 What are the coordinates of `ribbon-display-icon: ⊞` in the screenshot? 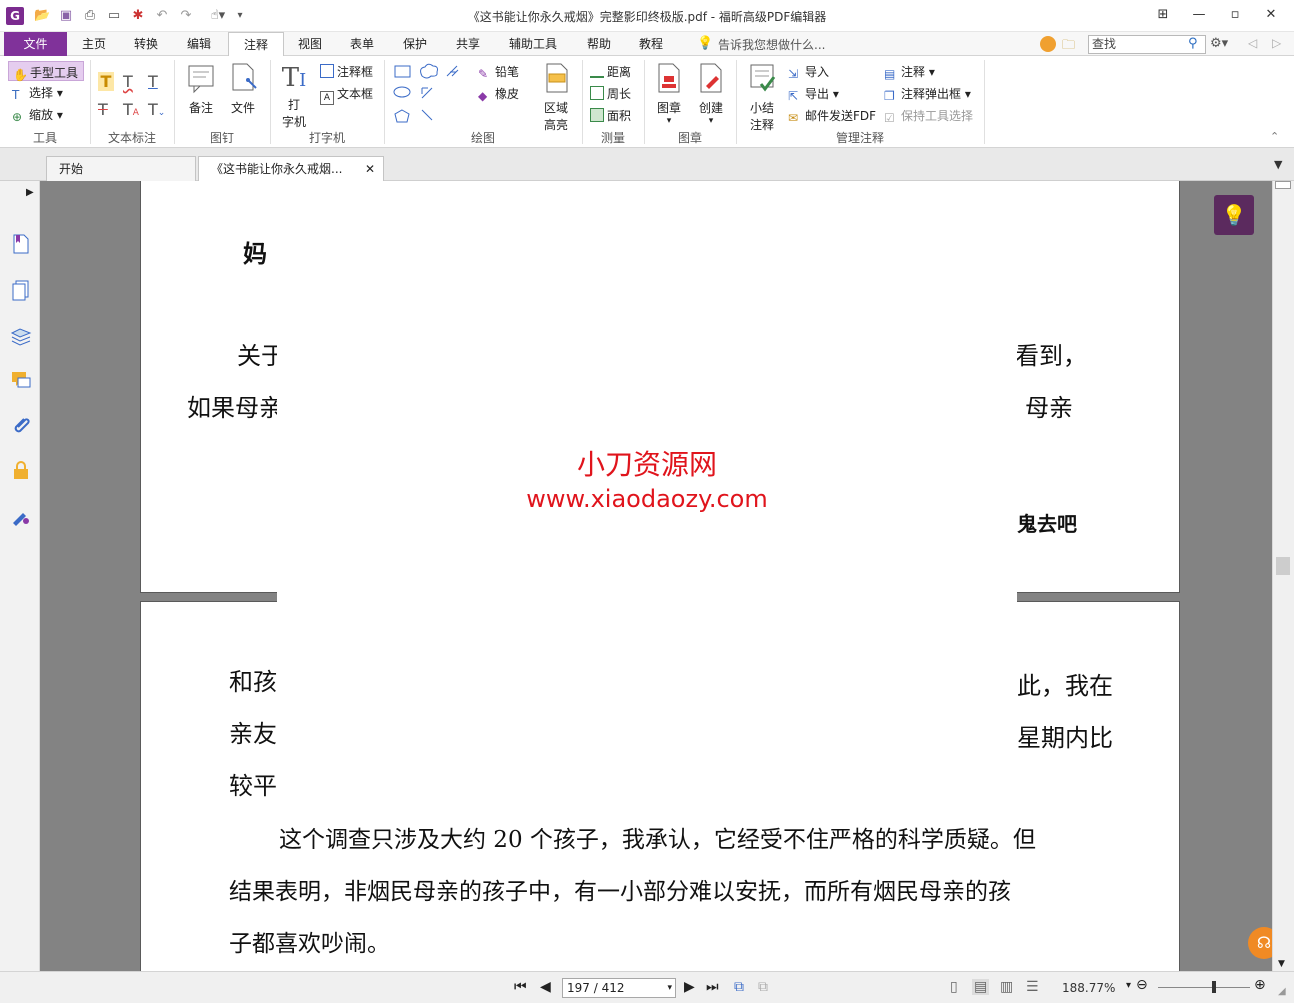 It's located at (1163, 15).